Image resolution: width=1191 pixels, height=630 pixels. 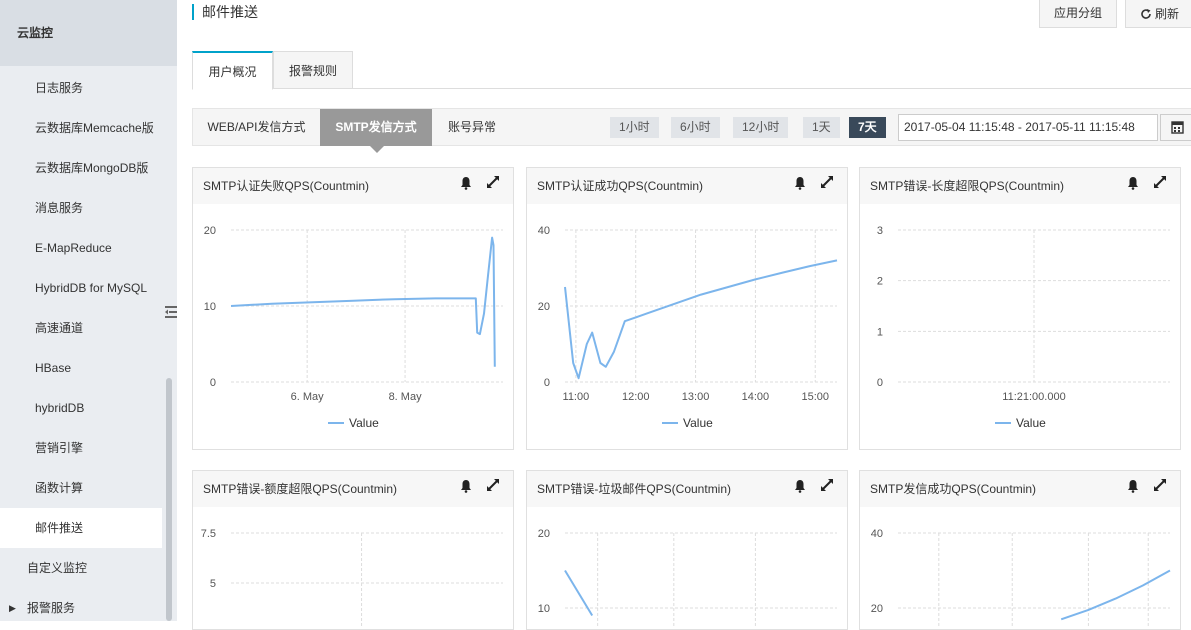 What do you see at coordinates (169, 499) in the screenshot?
I see `sidebar-scrollbar` at bounding box center [169, 499].